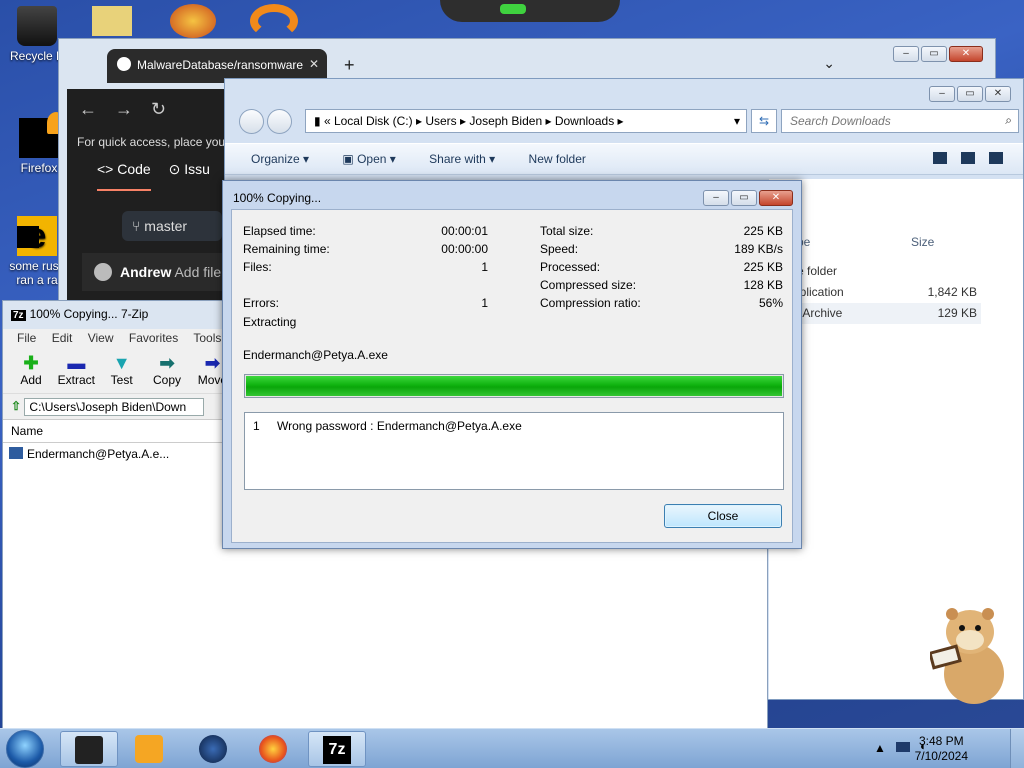 This screenshot has width=1024, height=768. I want to click on breadcrumb-users: Users, so click(440, 121).